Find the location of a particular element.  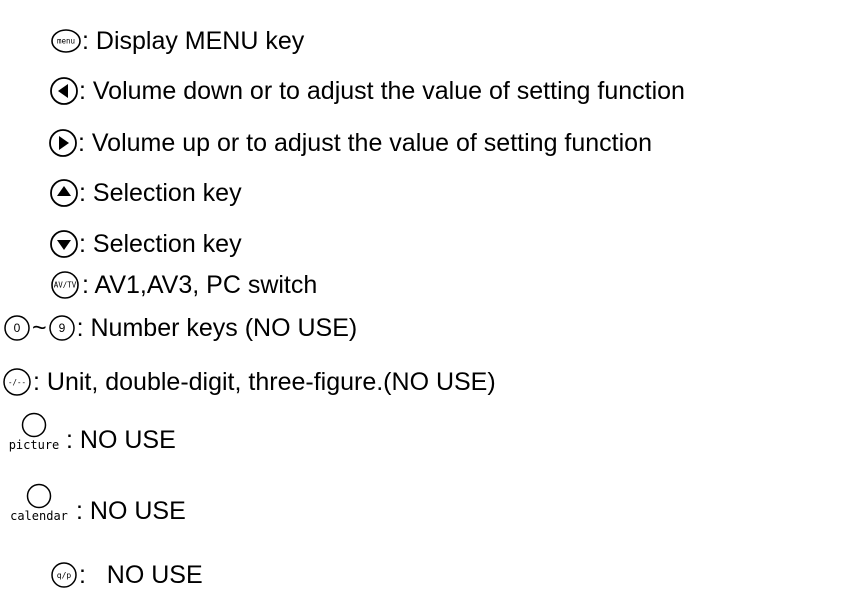

key-row-picture: picture : NO USE is located at coordinates (89, 433).